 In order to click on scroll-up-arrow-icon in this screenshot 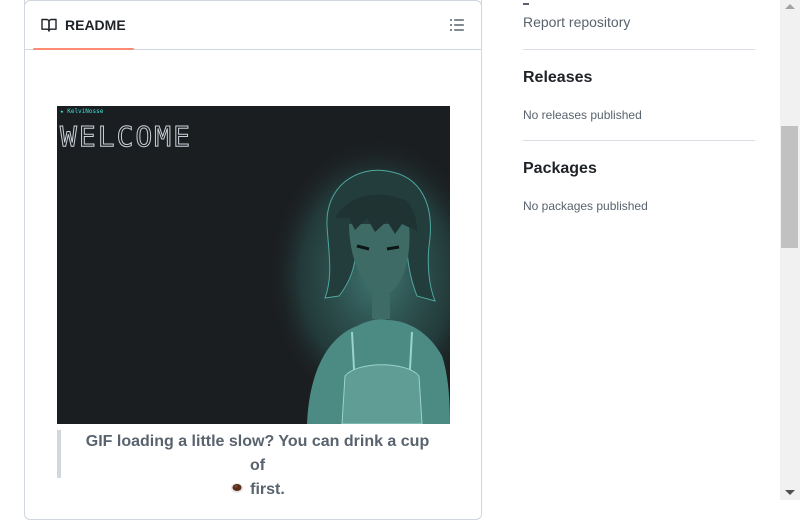, I will do `click(790, 6)`.